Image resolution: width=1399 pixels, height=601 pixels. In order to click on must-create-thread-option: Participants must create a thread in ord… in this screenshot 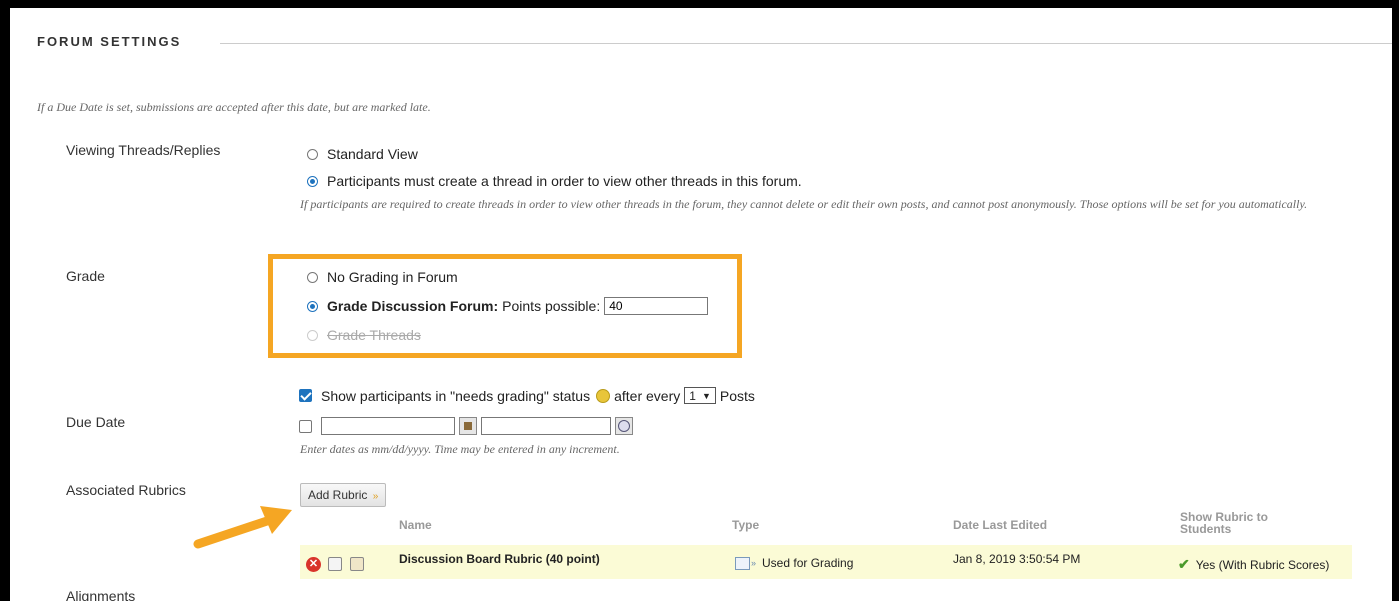, I will do `click(554, 181)`.